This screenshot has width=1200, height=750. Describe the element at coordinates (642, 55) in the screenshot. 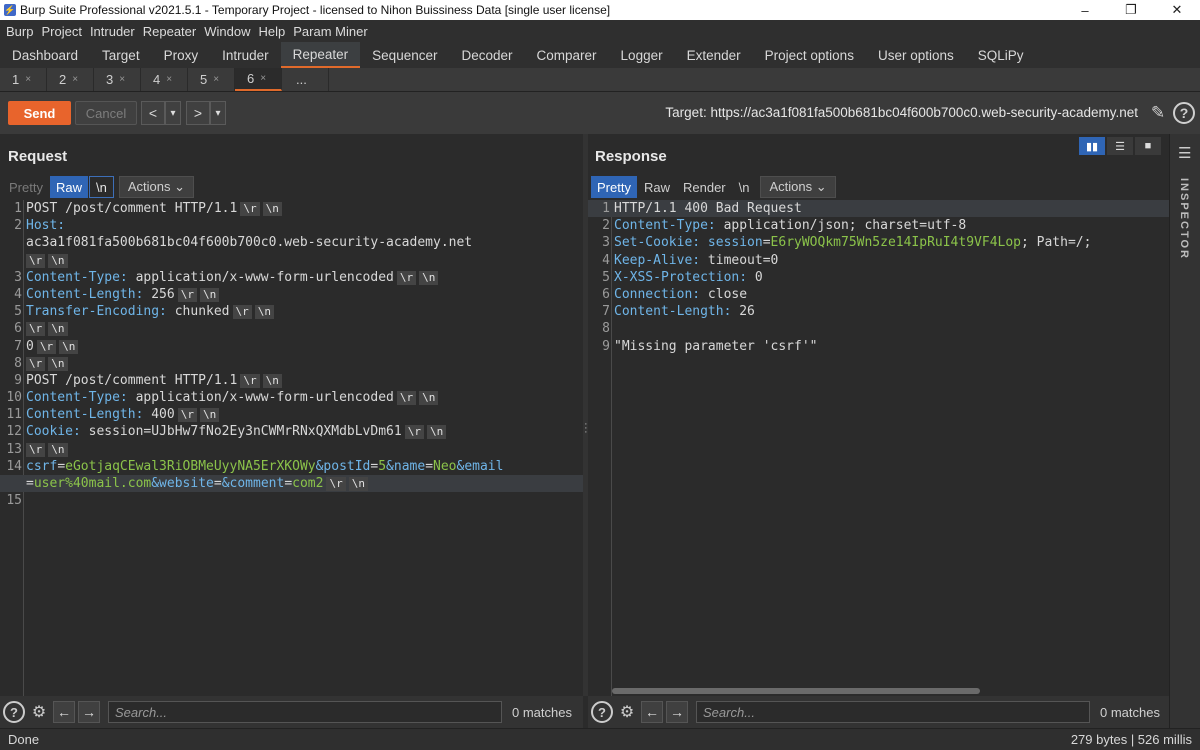

I see `tab-logger: Logger` at that location.